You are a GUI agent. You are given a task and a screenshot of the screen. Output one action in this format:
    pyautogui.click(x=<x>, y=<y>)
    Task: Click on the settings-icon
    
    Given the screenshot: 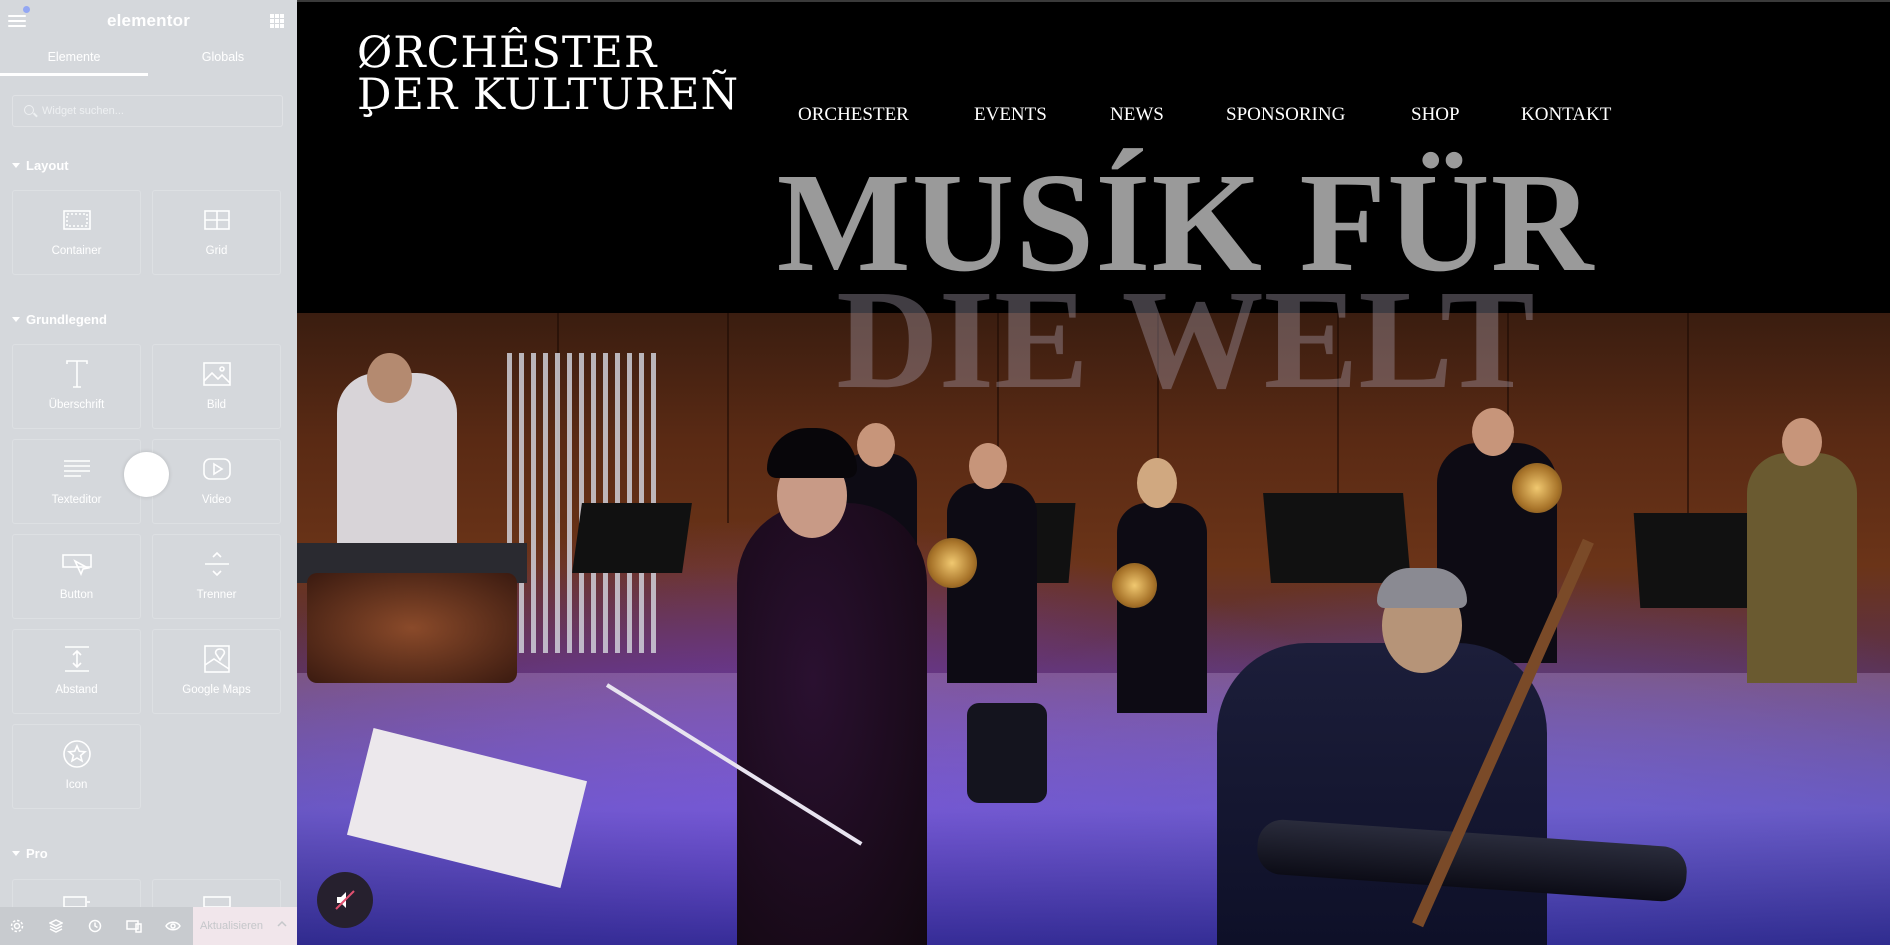 What is the action you would take?
    pyautogui.click(x=17, y=926)
    